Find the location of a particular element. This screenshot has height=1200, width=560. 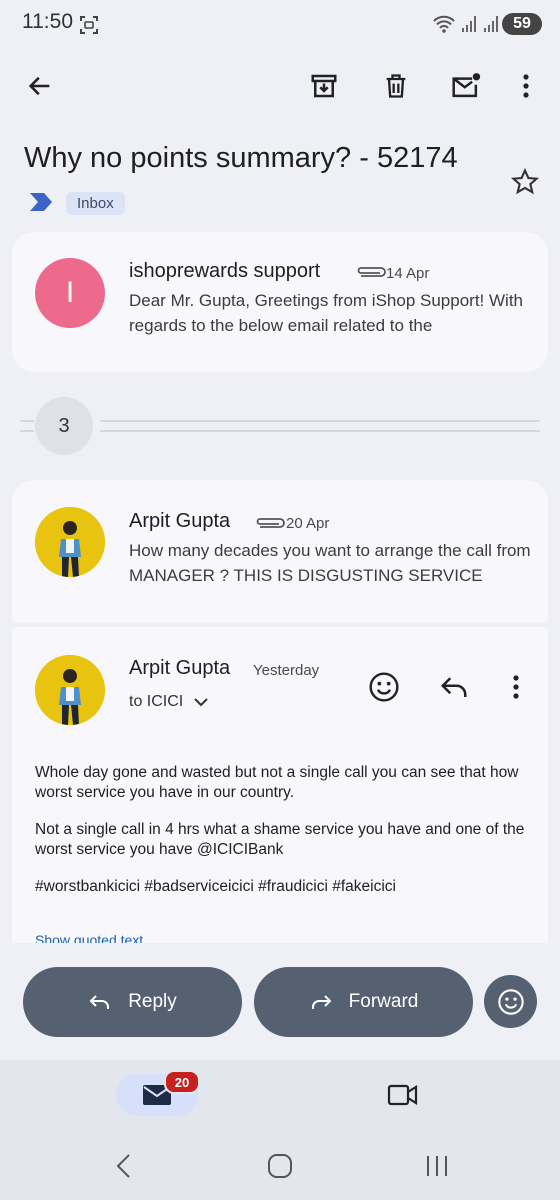

video-camera-icon is located at coordinates (402, 1095).